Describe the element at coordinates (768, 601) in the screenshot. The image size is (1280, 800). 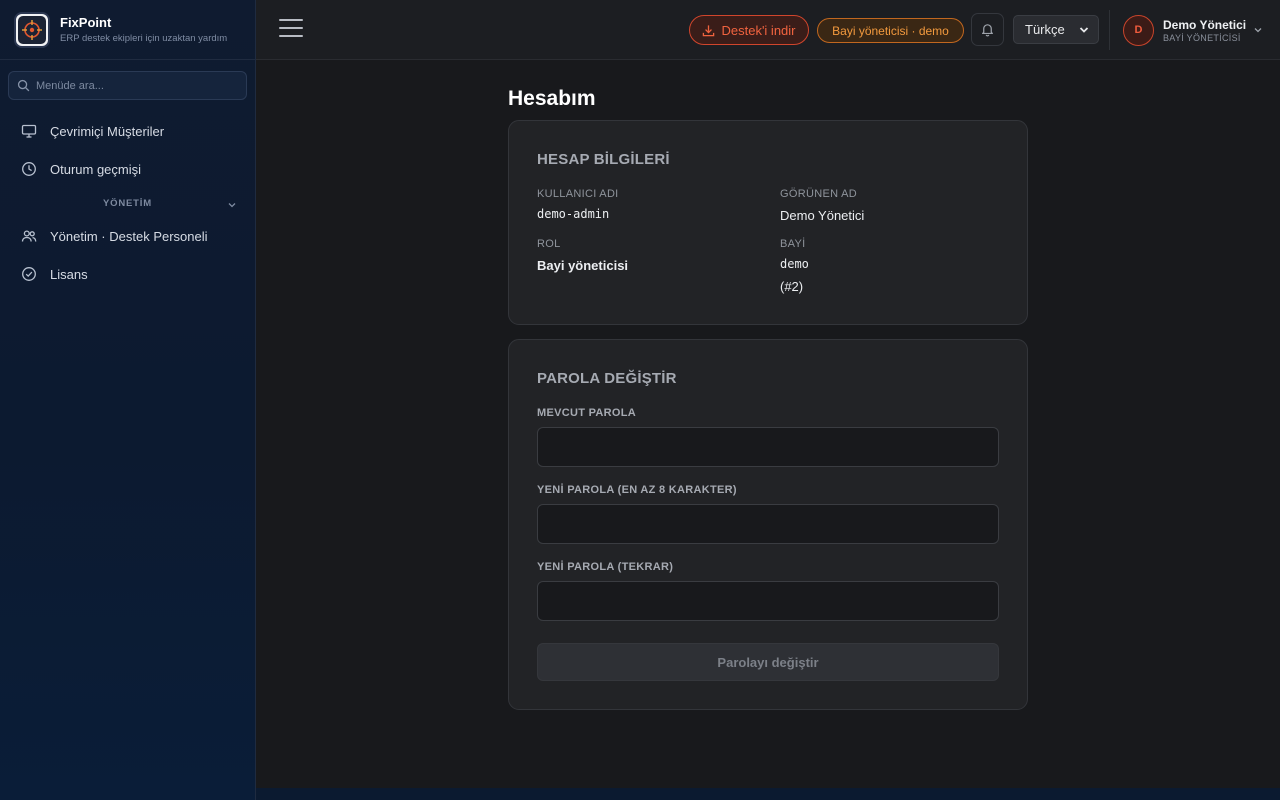
I see `repeat-password-input` at that location.